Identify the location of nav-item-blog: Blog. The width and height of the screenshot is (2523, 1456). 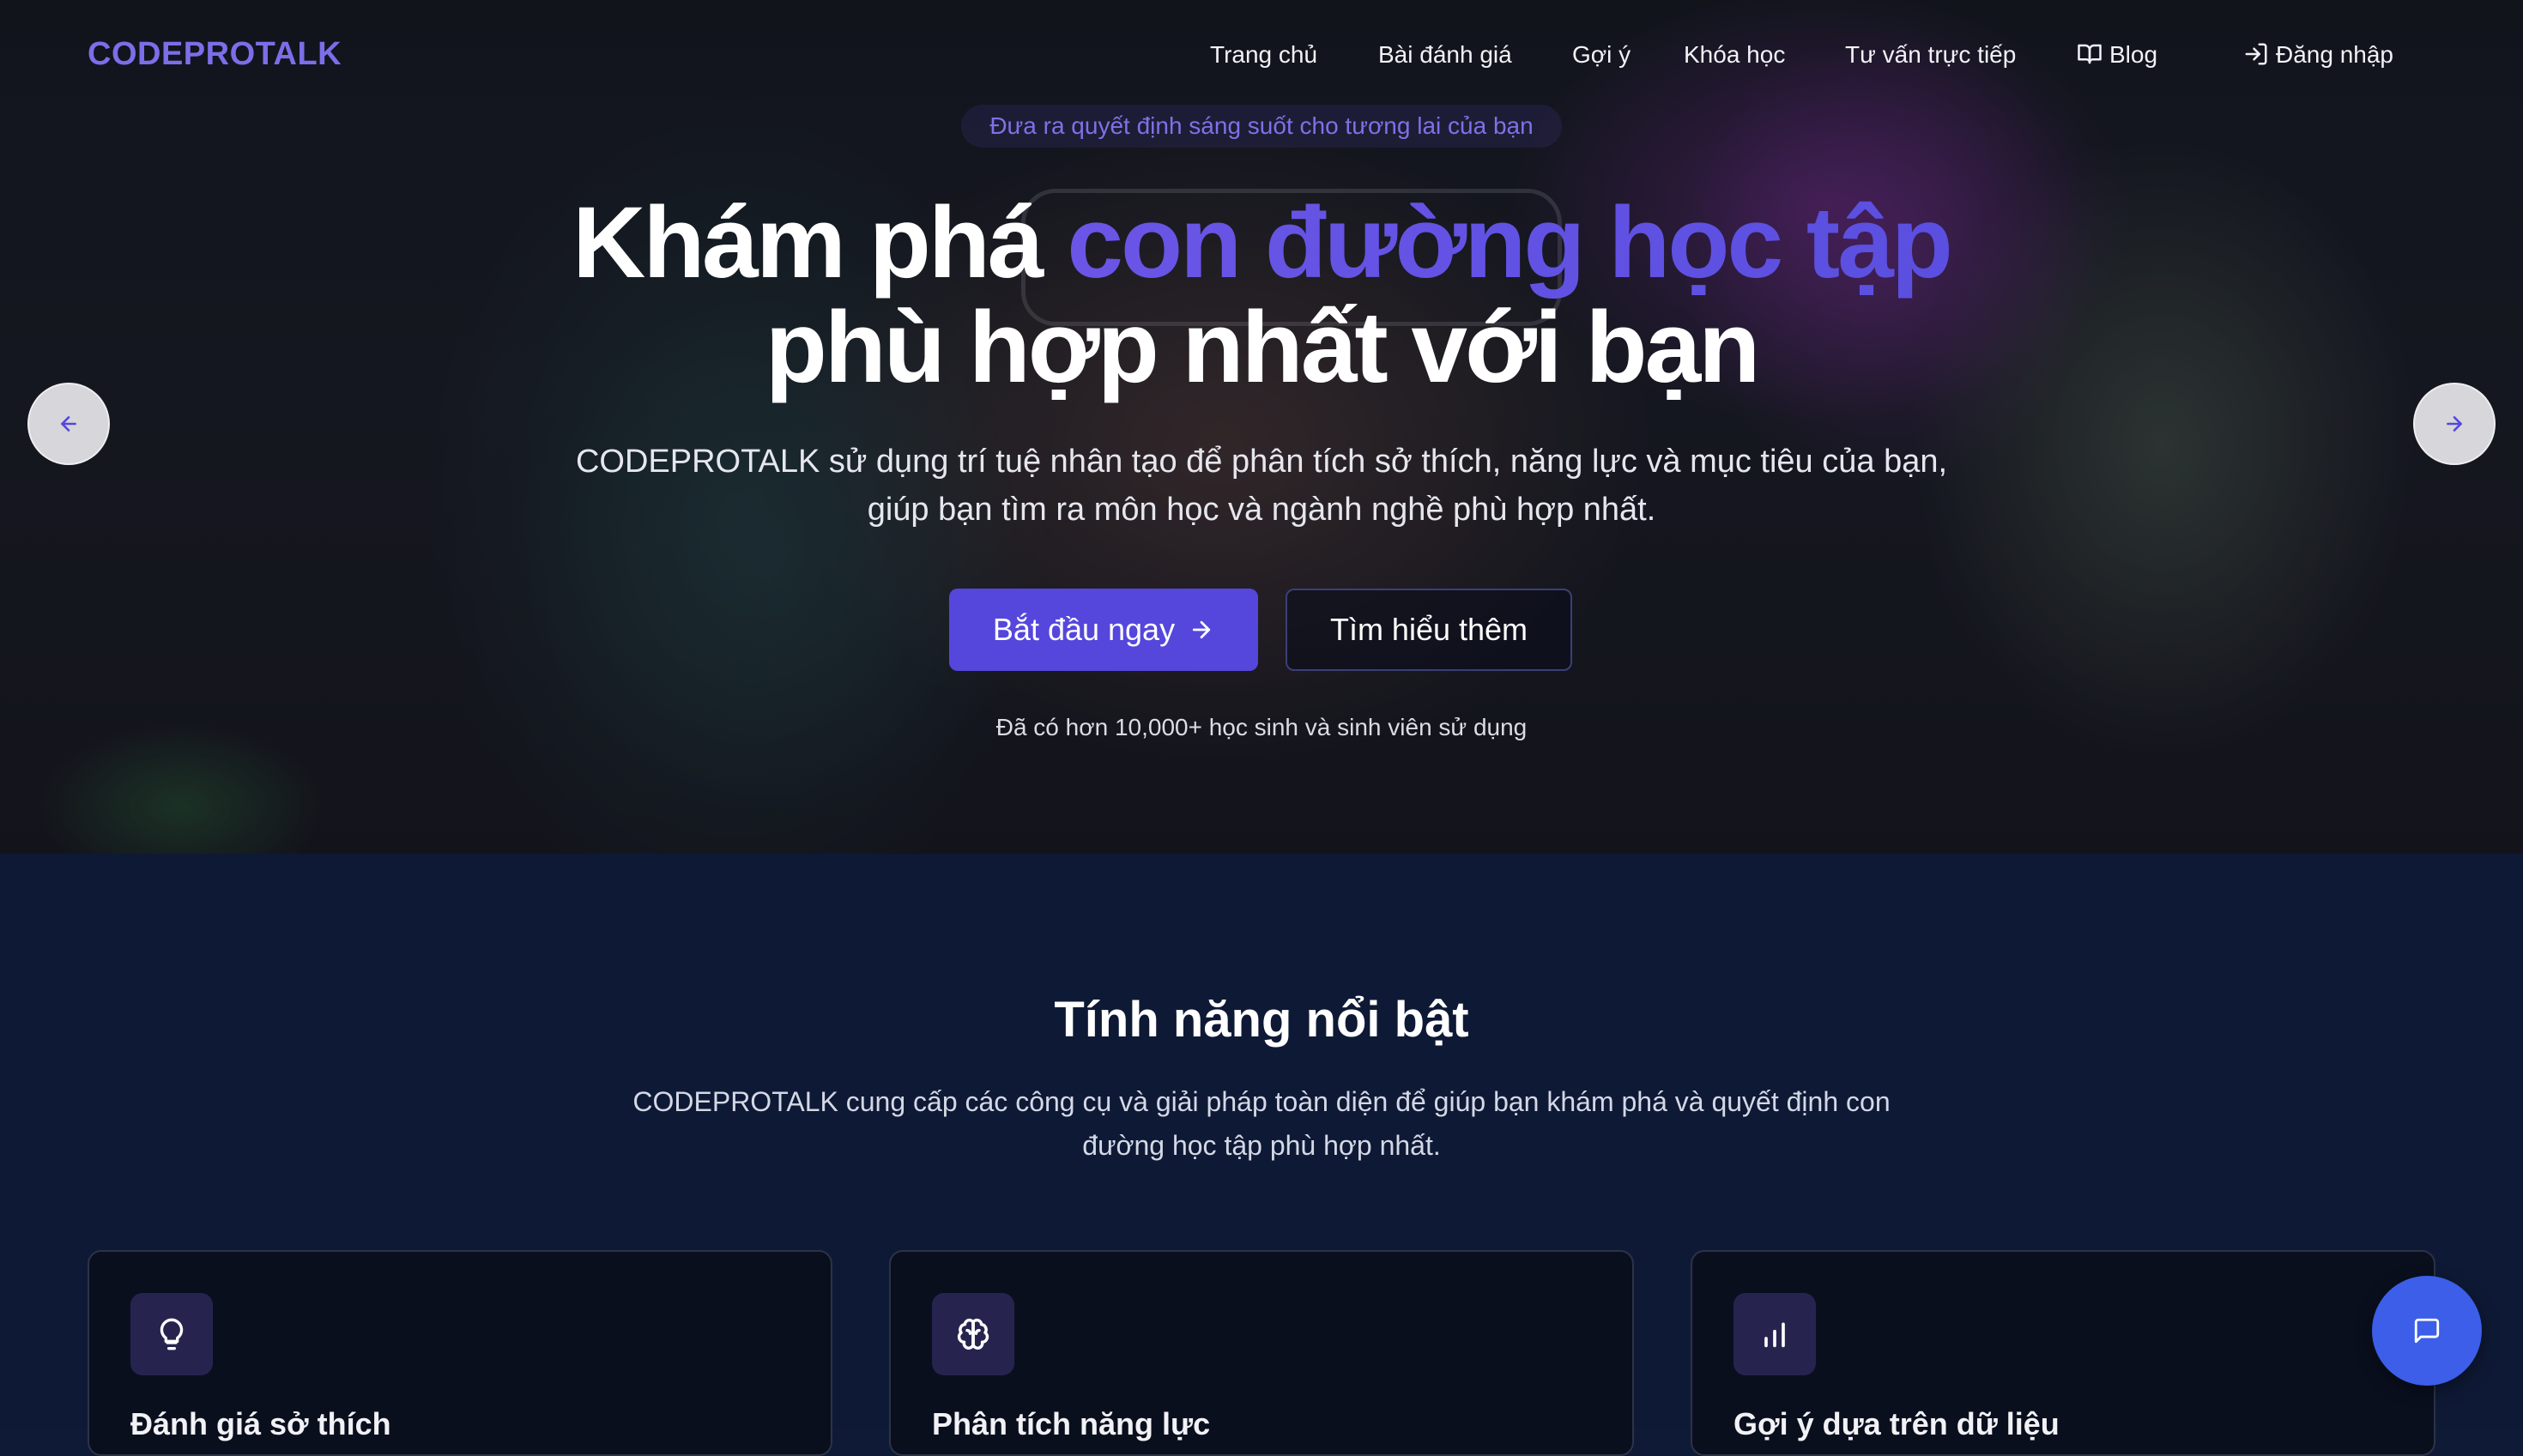
(2117, 55).